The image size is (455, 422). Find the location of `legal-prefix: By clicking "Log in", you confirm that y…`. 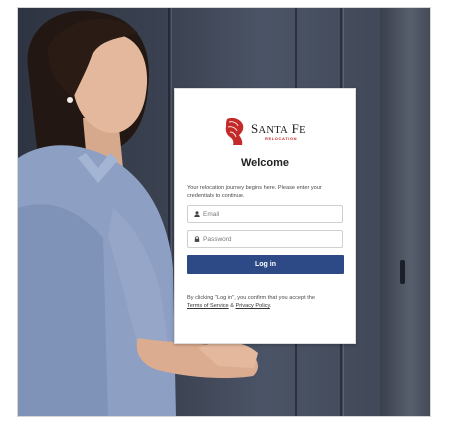

legal-prefix: By clicking "Log in", you confirm that y… is located at coordinates (251, 298).